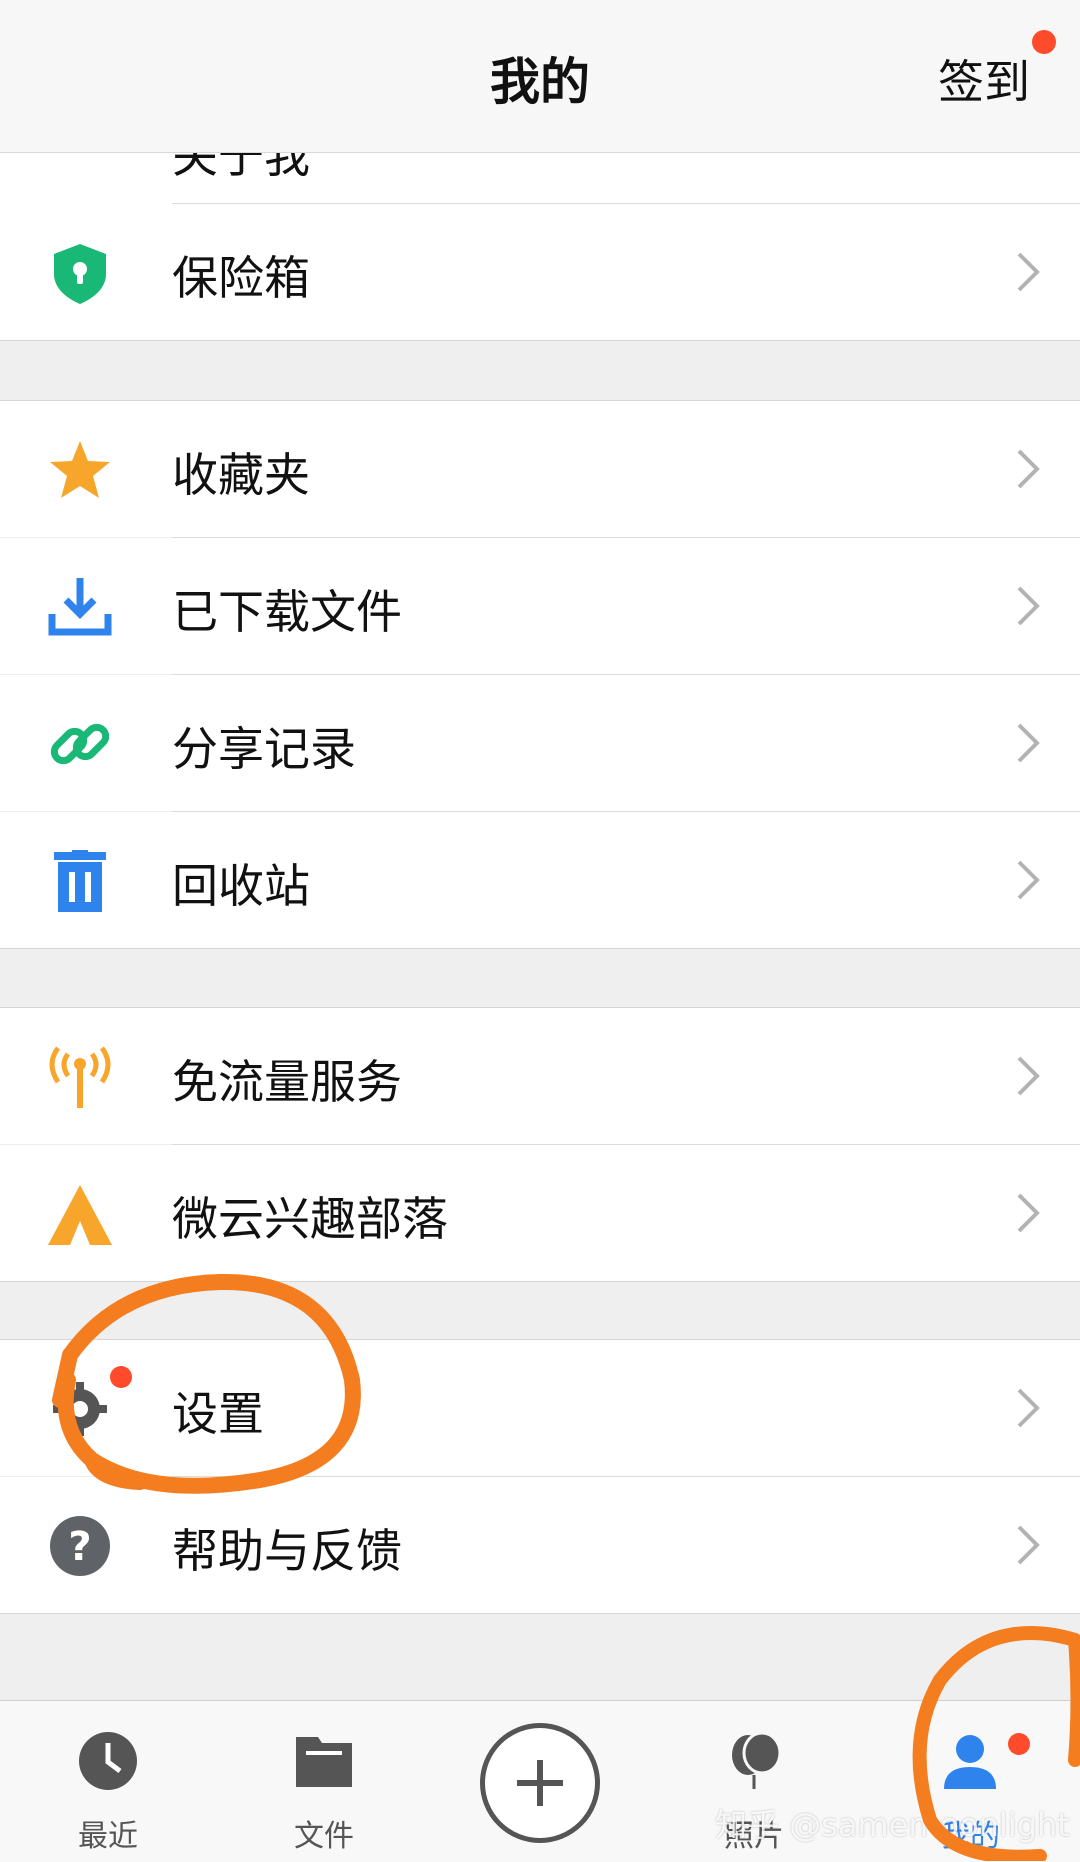 The height and width of the screenshot is (1862, 1080). Describe the element at coordinates (121, 1377) in the screenshot. I see `settings-badge-dot` at that location.